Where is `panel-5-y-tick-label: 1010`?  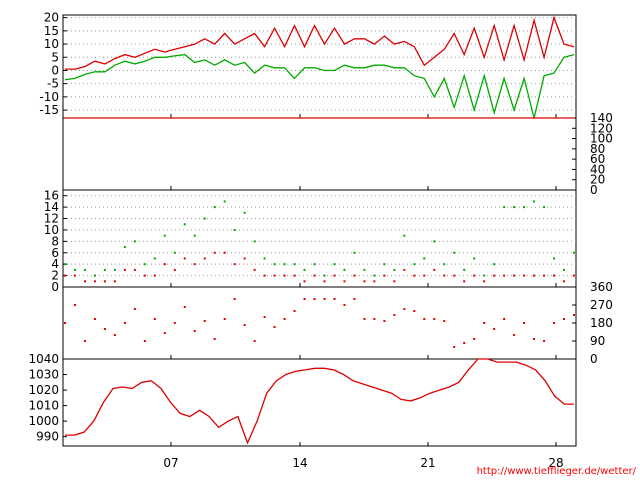
panel-5-y-tick-label: 1010 is located at coordinates (43, 406).